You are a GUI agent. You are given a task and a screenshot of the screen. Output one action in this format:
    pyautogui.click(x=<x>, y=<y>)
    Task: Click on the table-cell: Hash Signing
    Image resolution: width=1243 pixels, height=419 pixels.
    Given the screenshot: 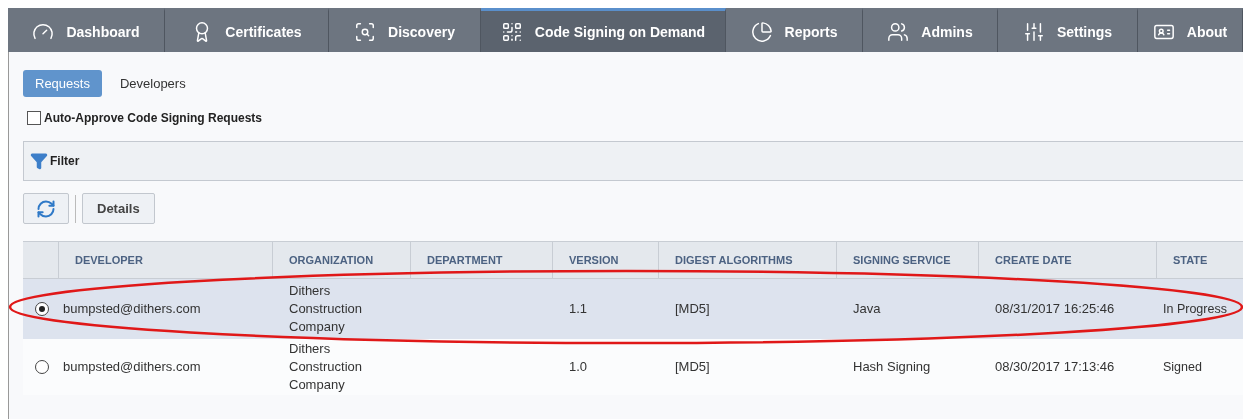 What is the action you would take?
    pyautogui.click(x=892, y=367)
    